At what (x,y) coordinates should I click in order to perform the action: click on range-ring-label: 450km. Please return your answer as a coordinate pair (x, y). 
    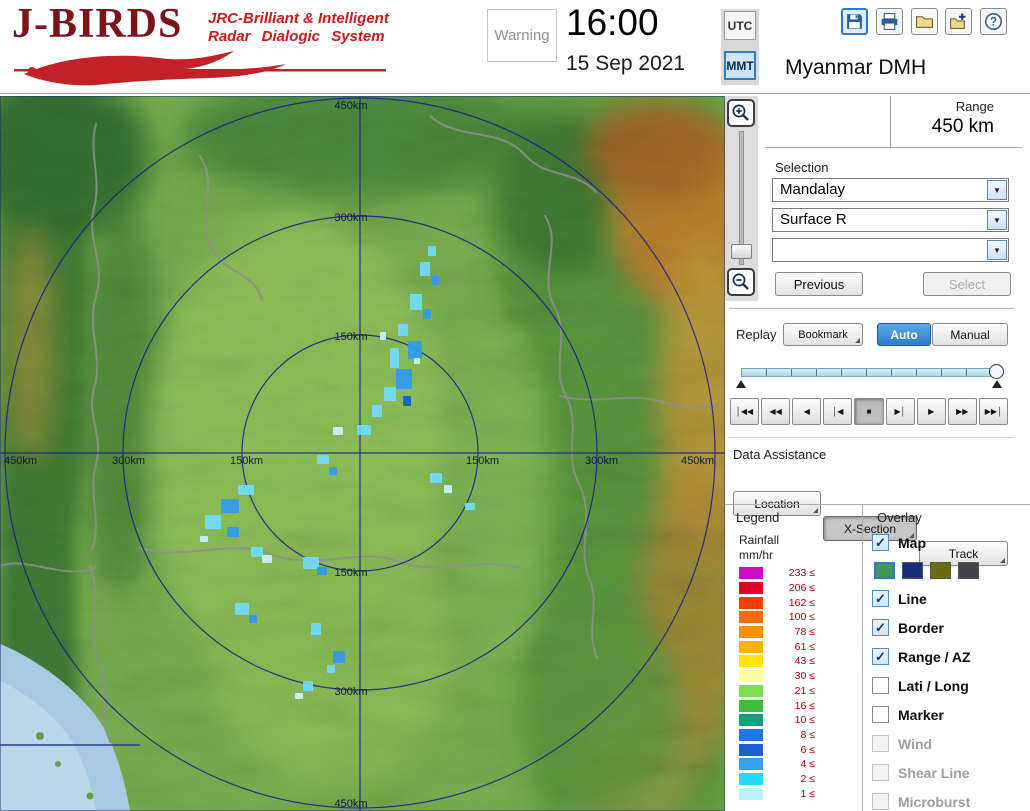
    Looking at the image, I should click on (350, 106).